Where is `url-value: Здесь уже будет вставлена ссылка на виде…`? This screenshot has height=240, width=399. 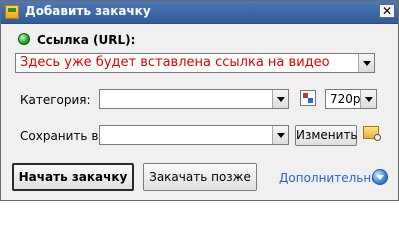 url-value: Здесь уже будет вставлена ссылка на виде… is located at coordinates (175, 62).